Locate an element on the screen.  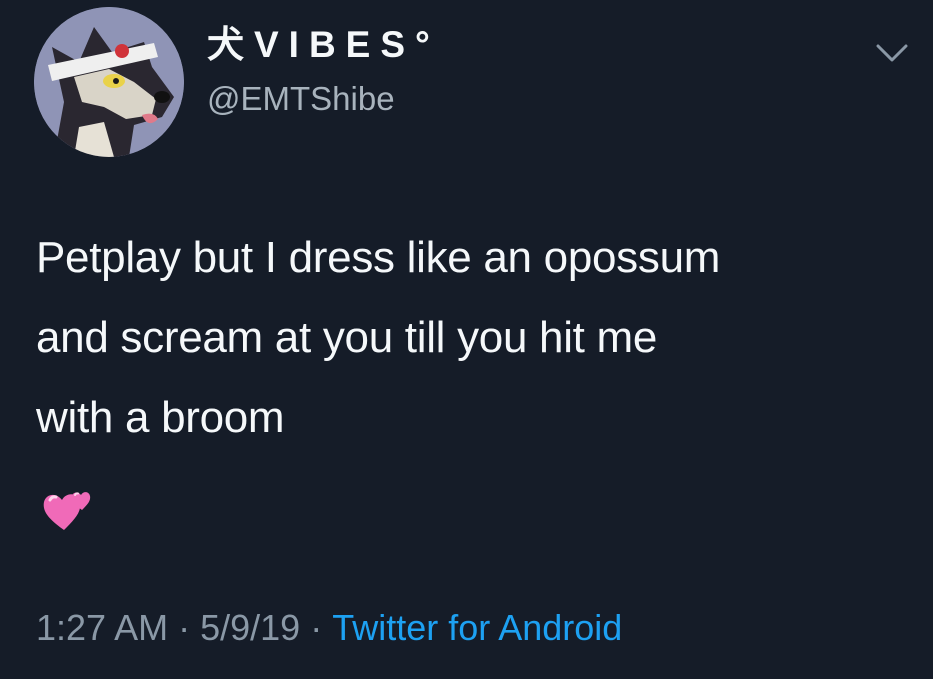
avatar is located at coordinates (109, 82).